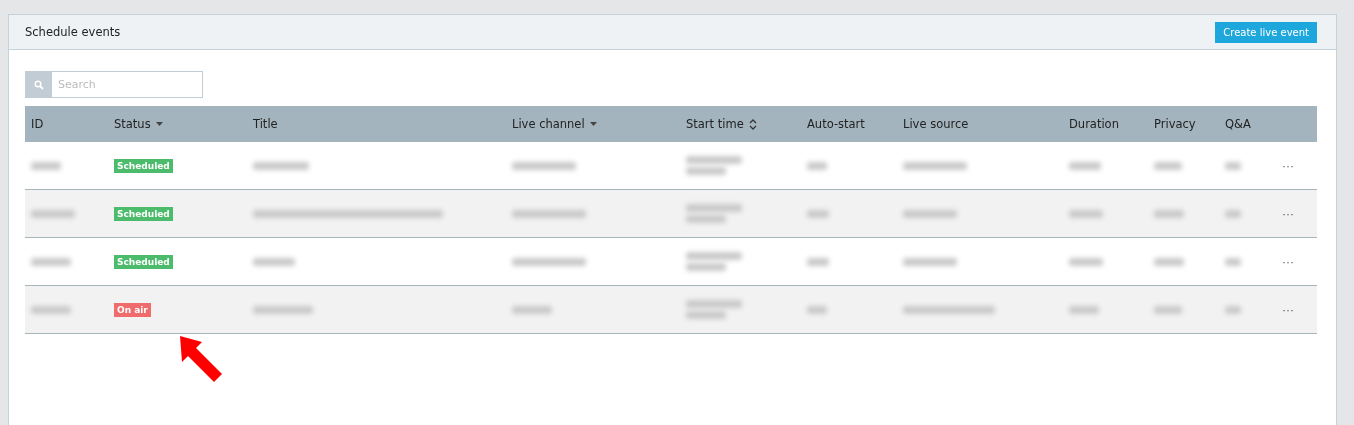  Describe the element at coordinates (132, 309) in the screenshot. I see `status-badge: On air` at that location.